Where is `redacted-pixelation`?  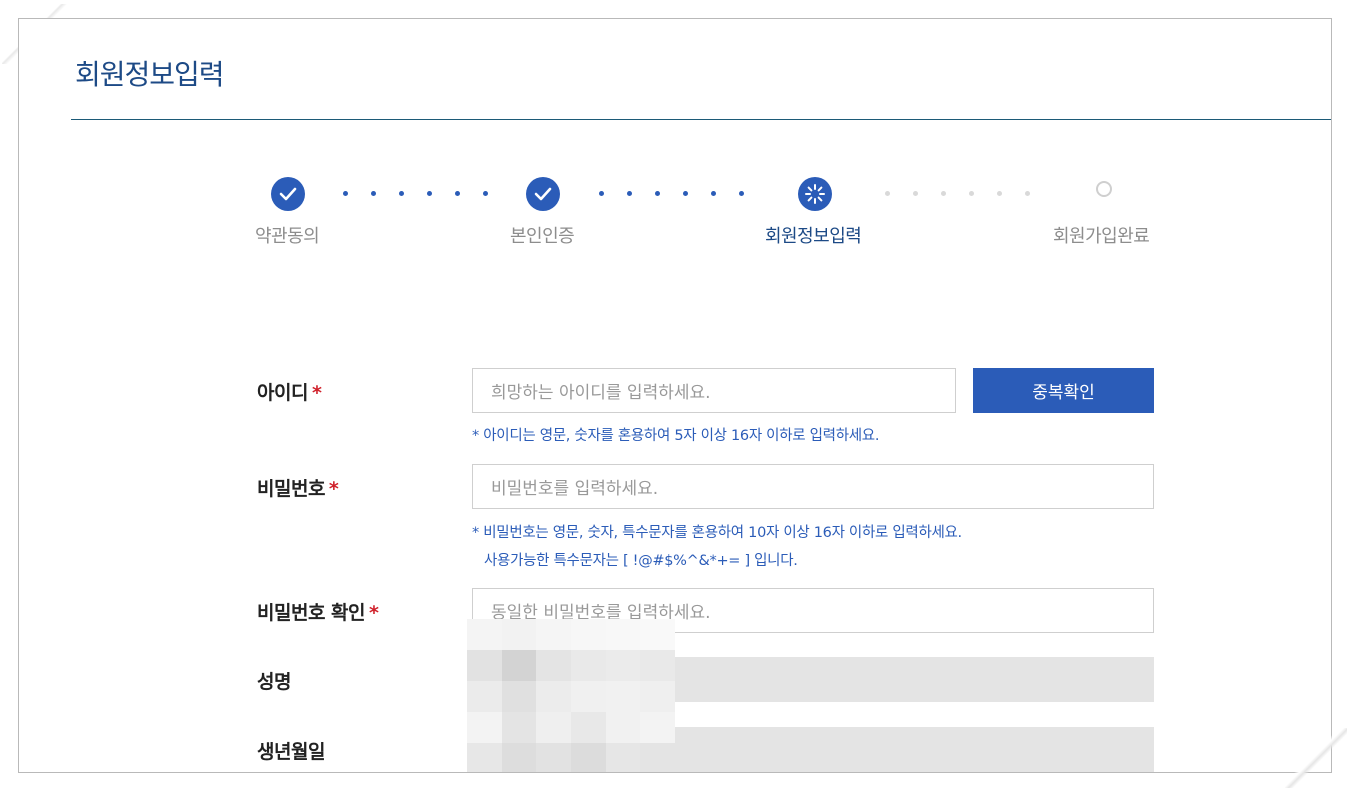
redacted-pixelation is located at coordinates (571, 695).